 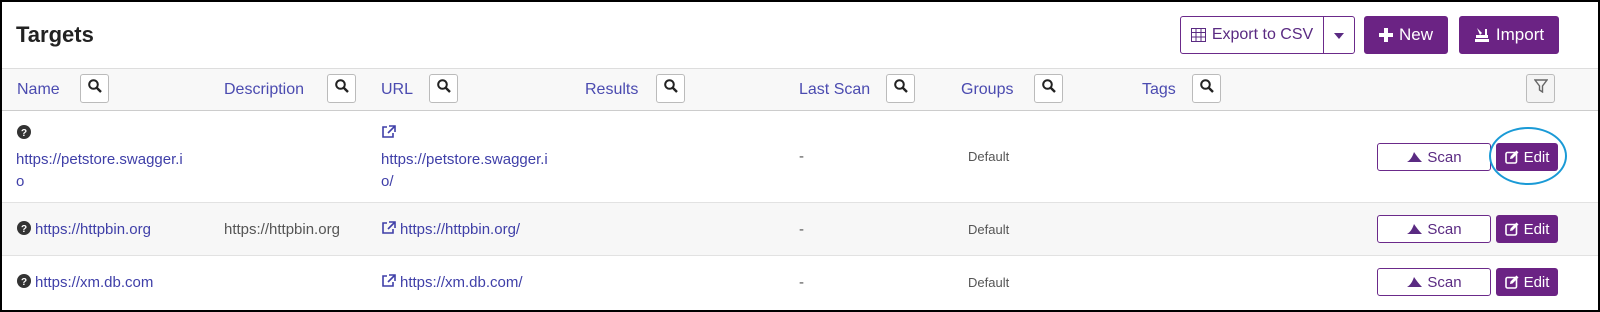 I want to click on filter-icon, so click(x=1540, y=88).